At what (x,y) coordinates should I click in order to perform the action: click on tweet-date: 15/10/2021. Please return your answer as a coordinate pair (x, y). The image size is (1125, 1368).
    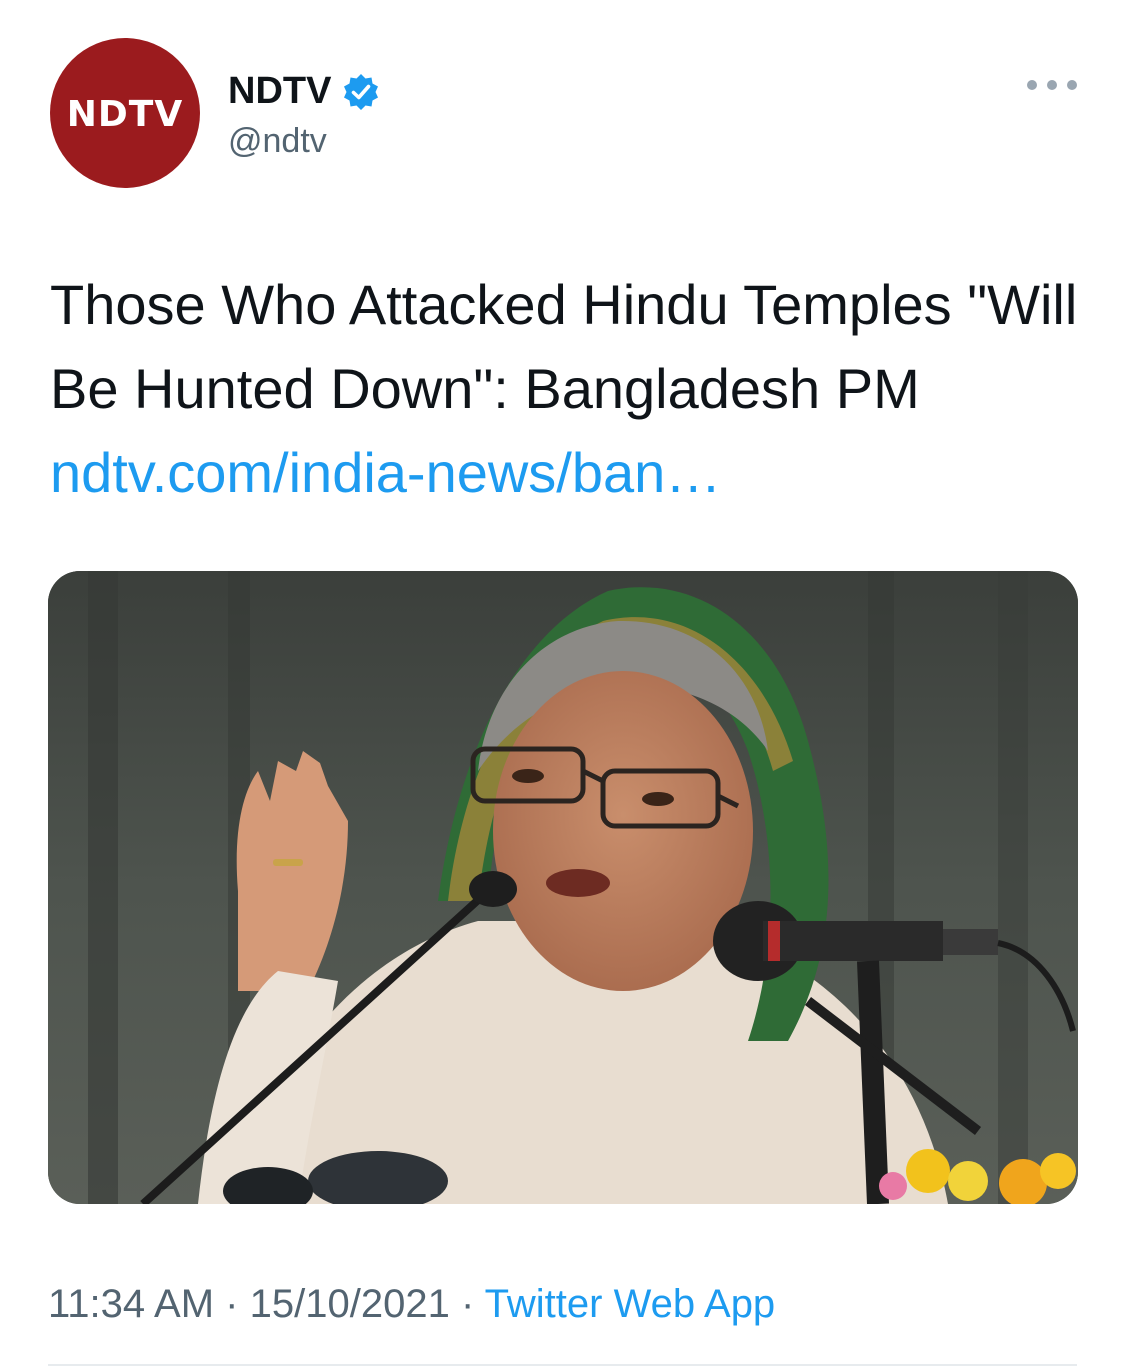
    Looking at the image, I should click on (350, 1304).